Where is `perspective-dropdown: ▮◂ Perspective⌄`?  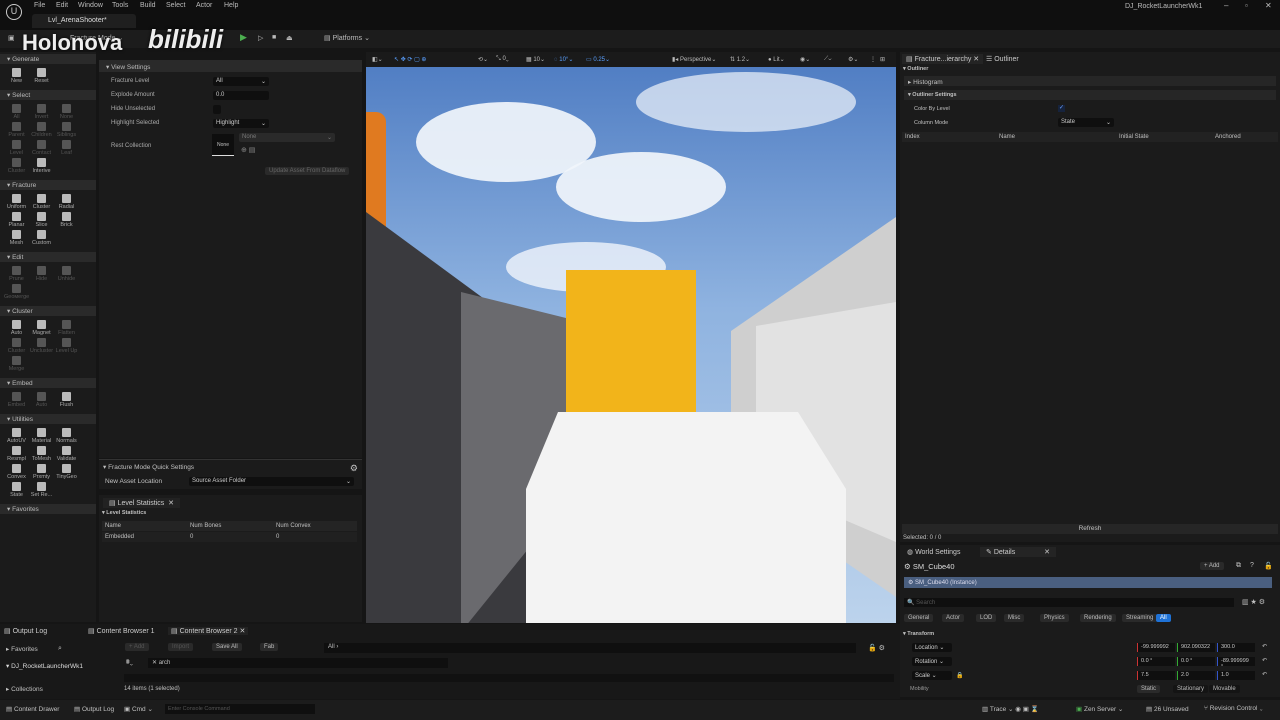
perspective-dropdown: ▮◂ Perspective⌄ is located at coordinates (694, 59).